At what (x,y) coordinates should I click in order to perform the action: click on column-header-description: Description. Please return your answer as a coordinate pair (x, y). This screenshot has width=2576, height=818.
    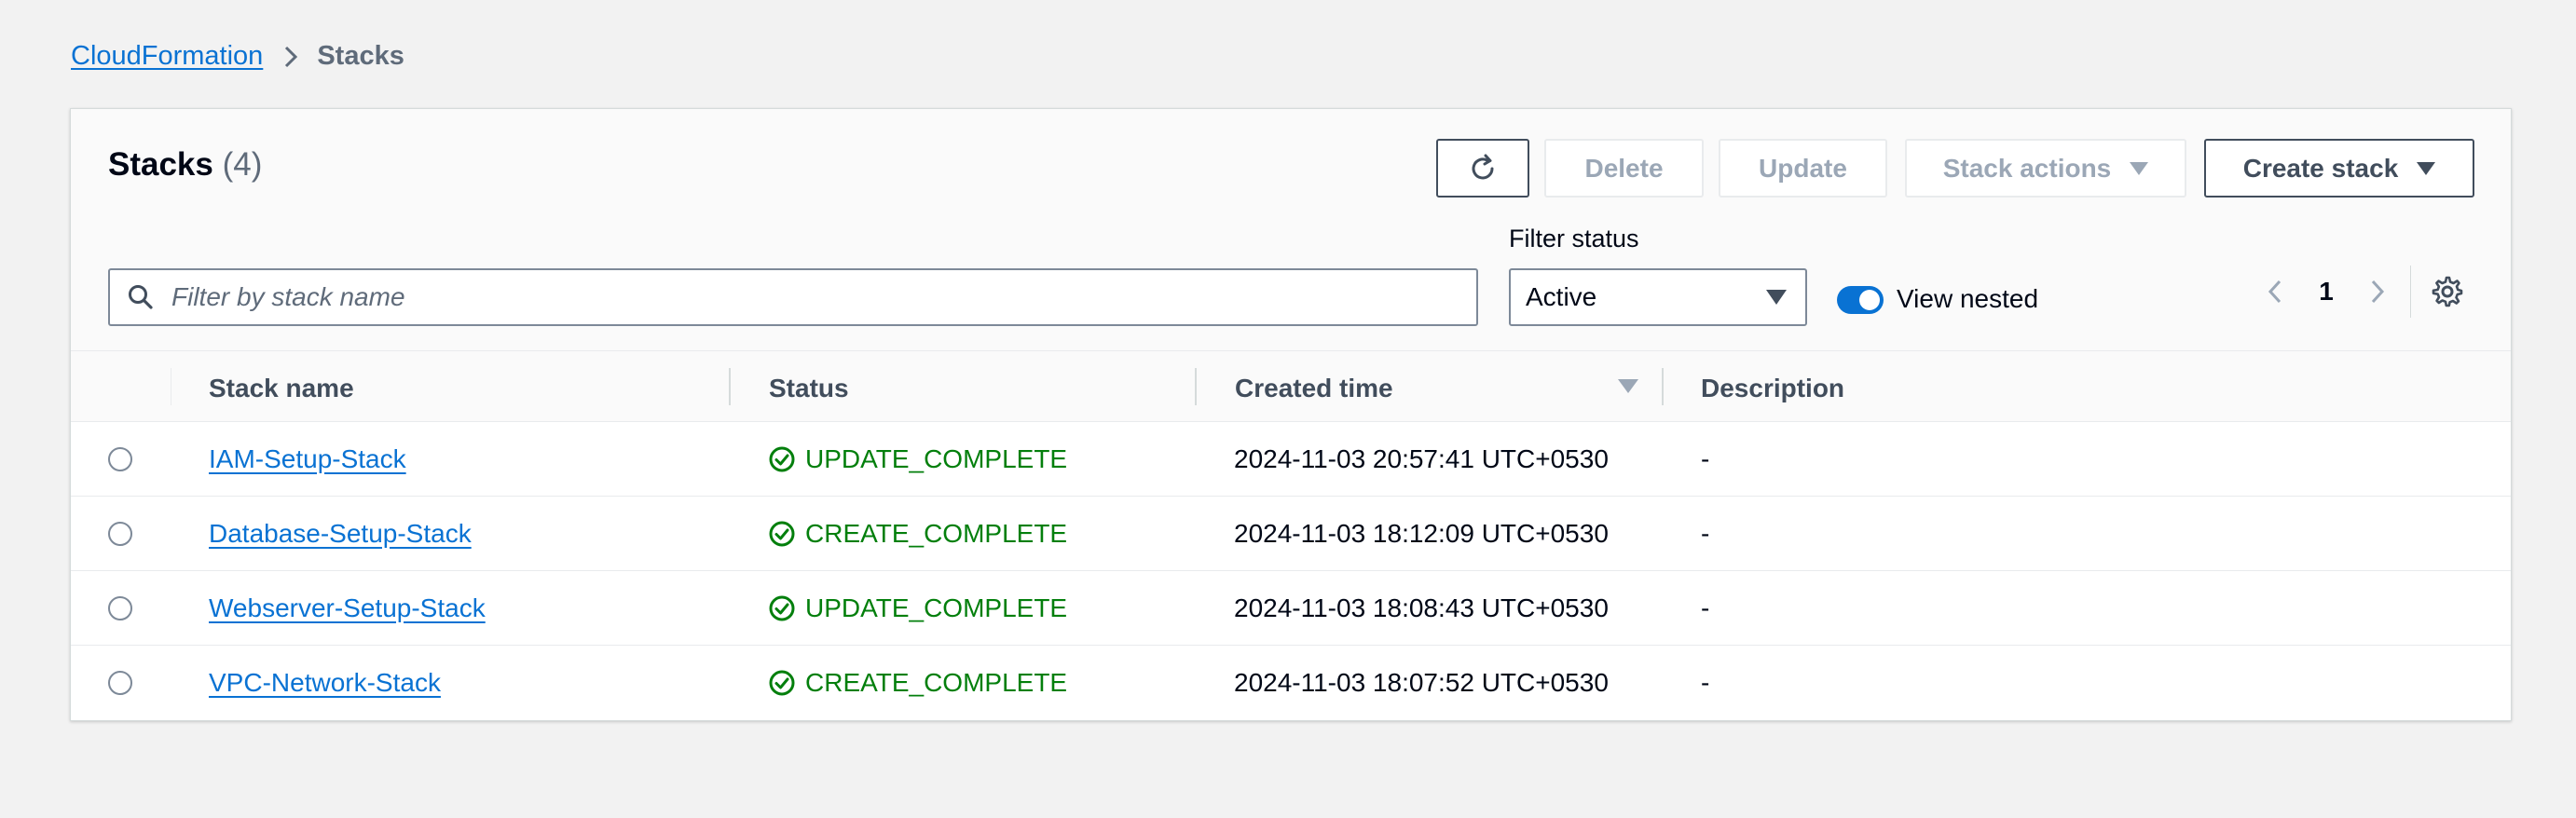
    Looking at the image, I should click on (1772, 388).